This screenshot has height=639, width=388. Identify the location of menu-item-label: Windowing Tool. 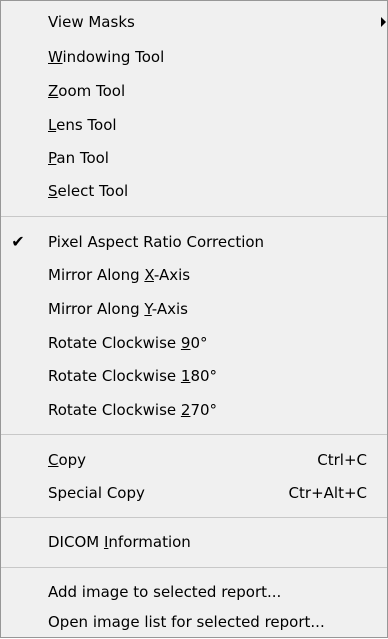
(106, 57).